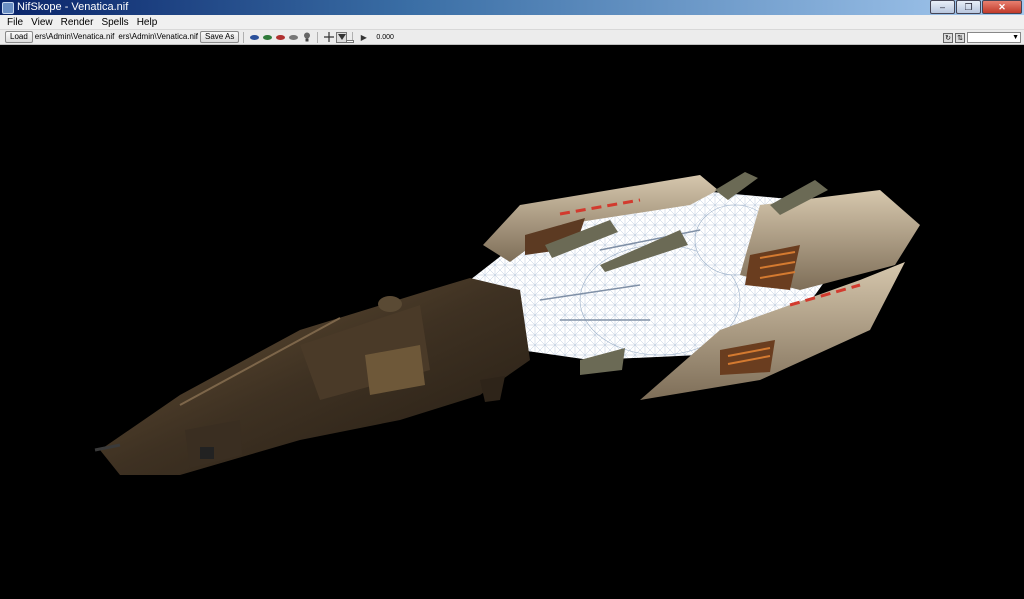  I want to click on maximize-button: ❐, so click(968, 7).